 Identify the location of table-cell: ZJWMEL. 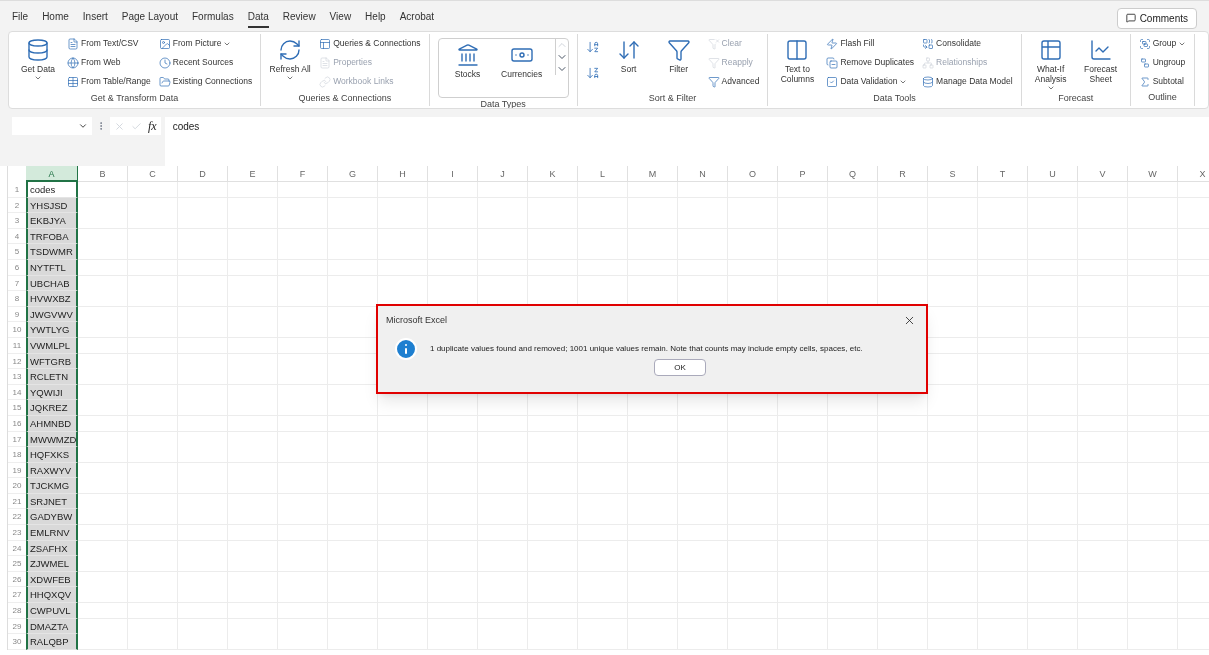
(52, 564).